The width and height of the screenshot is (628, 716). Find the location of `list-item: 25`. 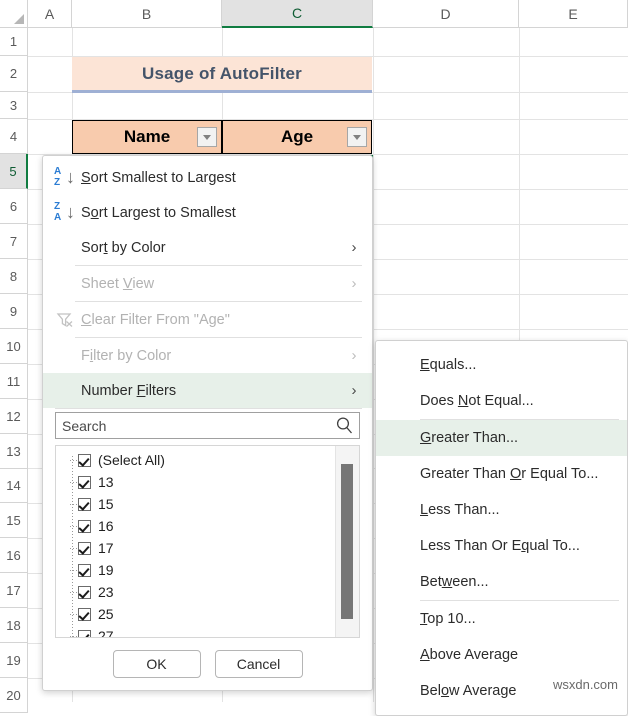

list-item: 25 is located at coordinates (200, 614).